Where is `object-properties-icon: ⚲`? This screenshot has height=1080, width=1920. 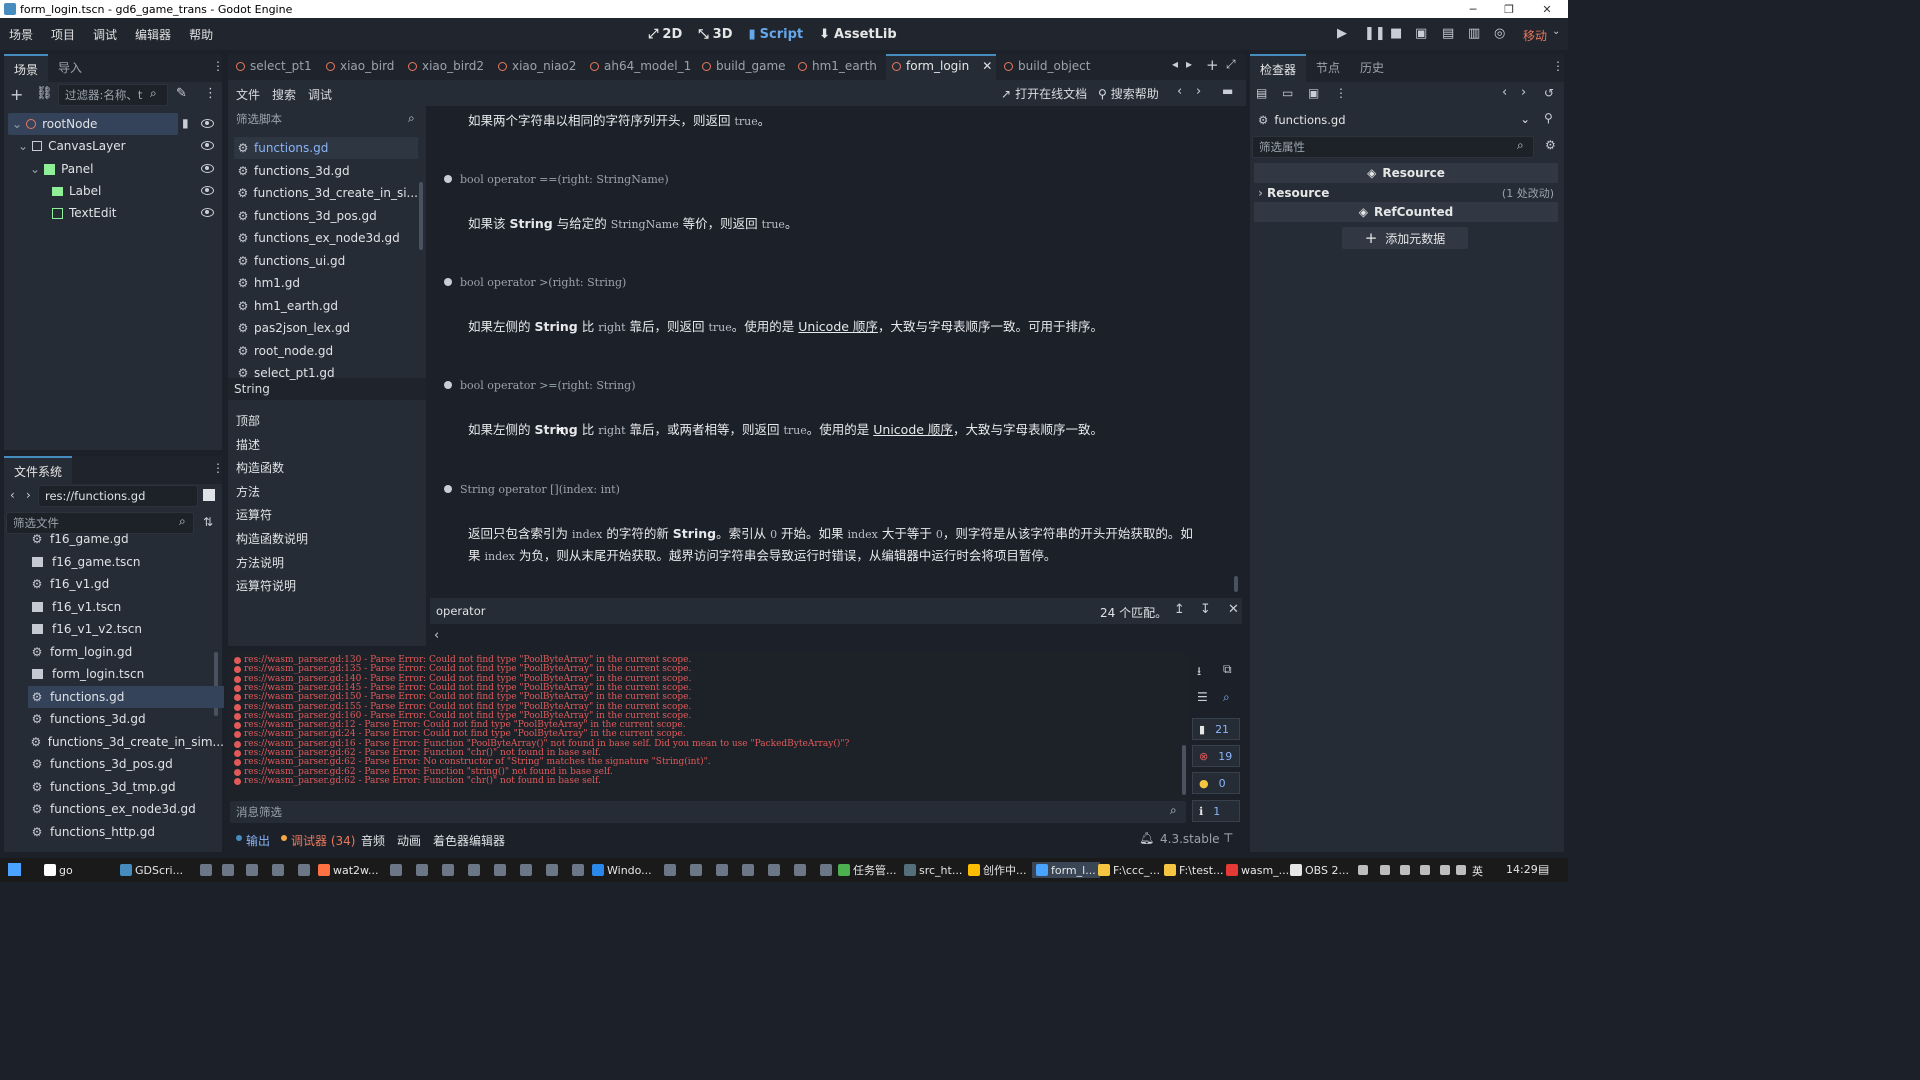
object-properties-icon: ⚲ is located at coordinates (1548, 118).